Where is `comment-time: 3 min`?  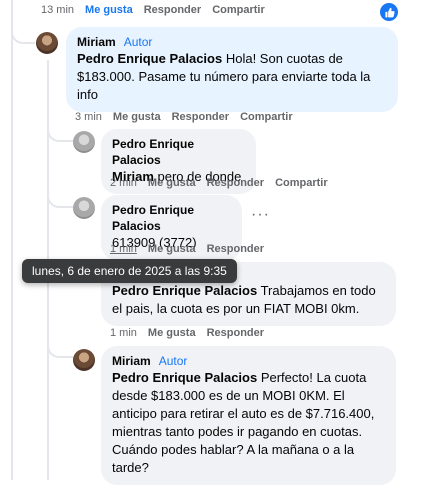
comment-time: 3 min is located at coordinates (88, 117).